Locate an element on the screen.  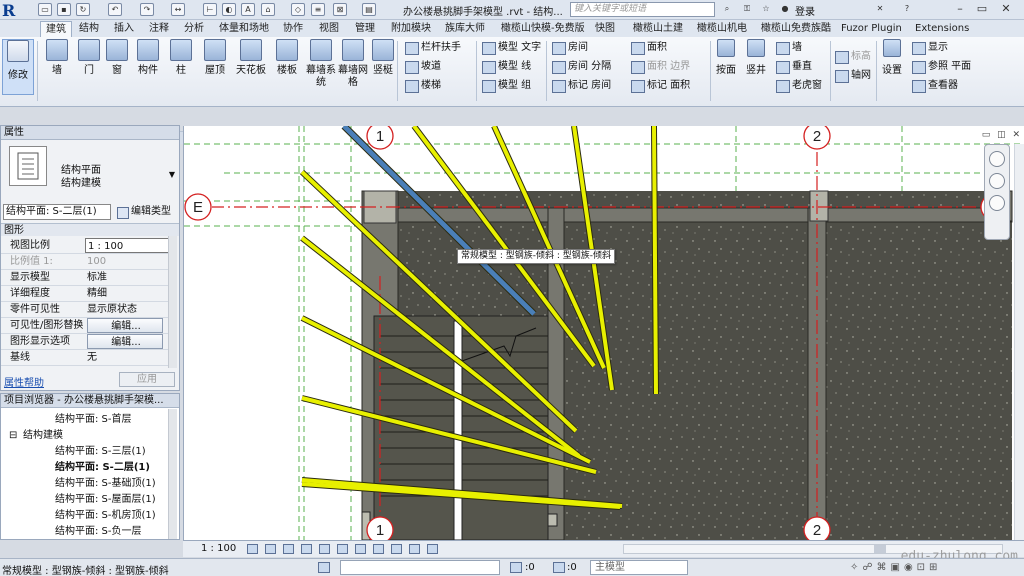
properties-scrollbar is located at coordinates (172, 302).